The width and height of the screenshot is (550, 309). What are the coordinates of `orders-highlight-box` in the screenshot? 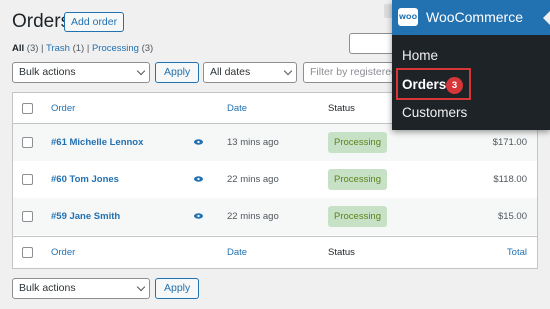 It's located at (433, 84).